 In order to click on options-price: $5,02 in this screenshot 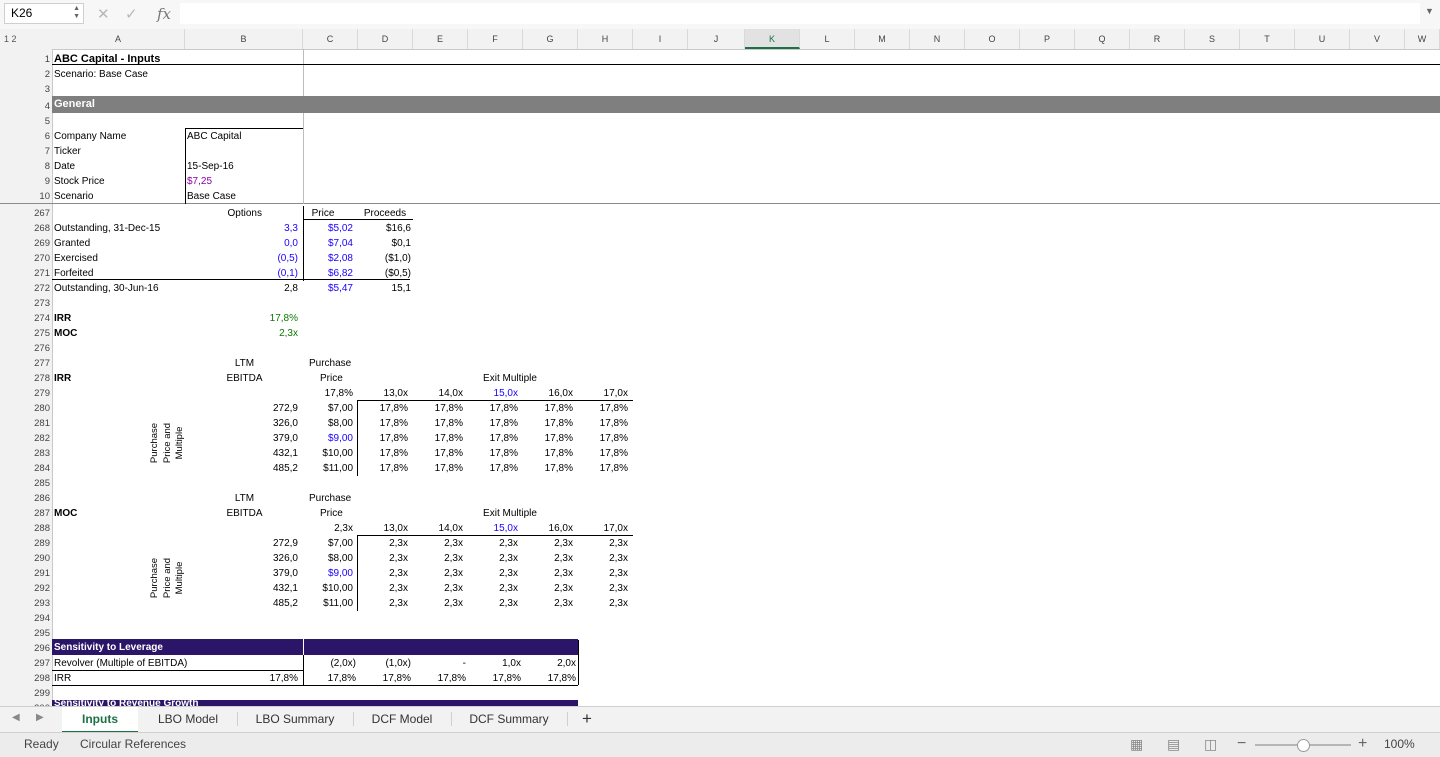, I will do `click(328, 228)`.